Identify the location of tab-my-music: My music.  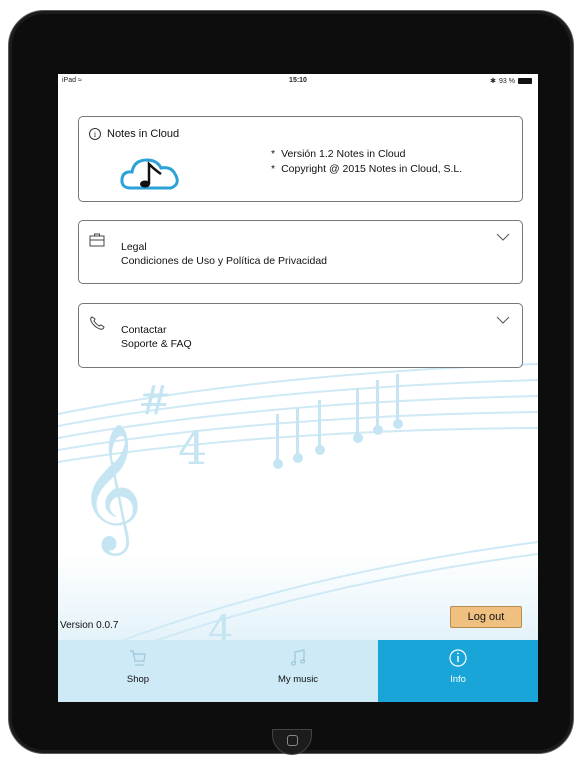
(298, 671).